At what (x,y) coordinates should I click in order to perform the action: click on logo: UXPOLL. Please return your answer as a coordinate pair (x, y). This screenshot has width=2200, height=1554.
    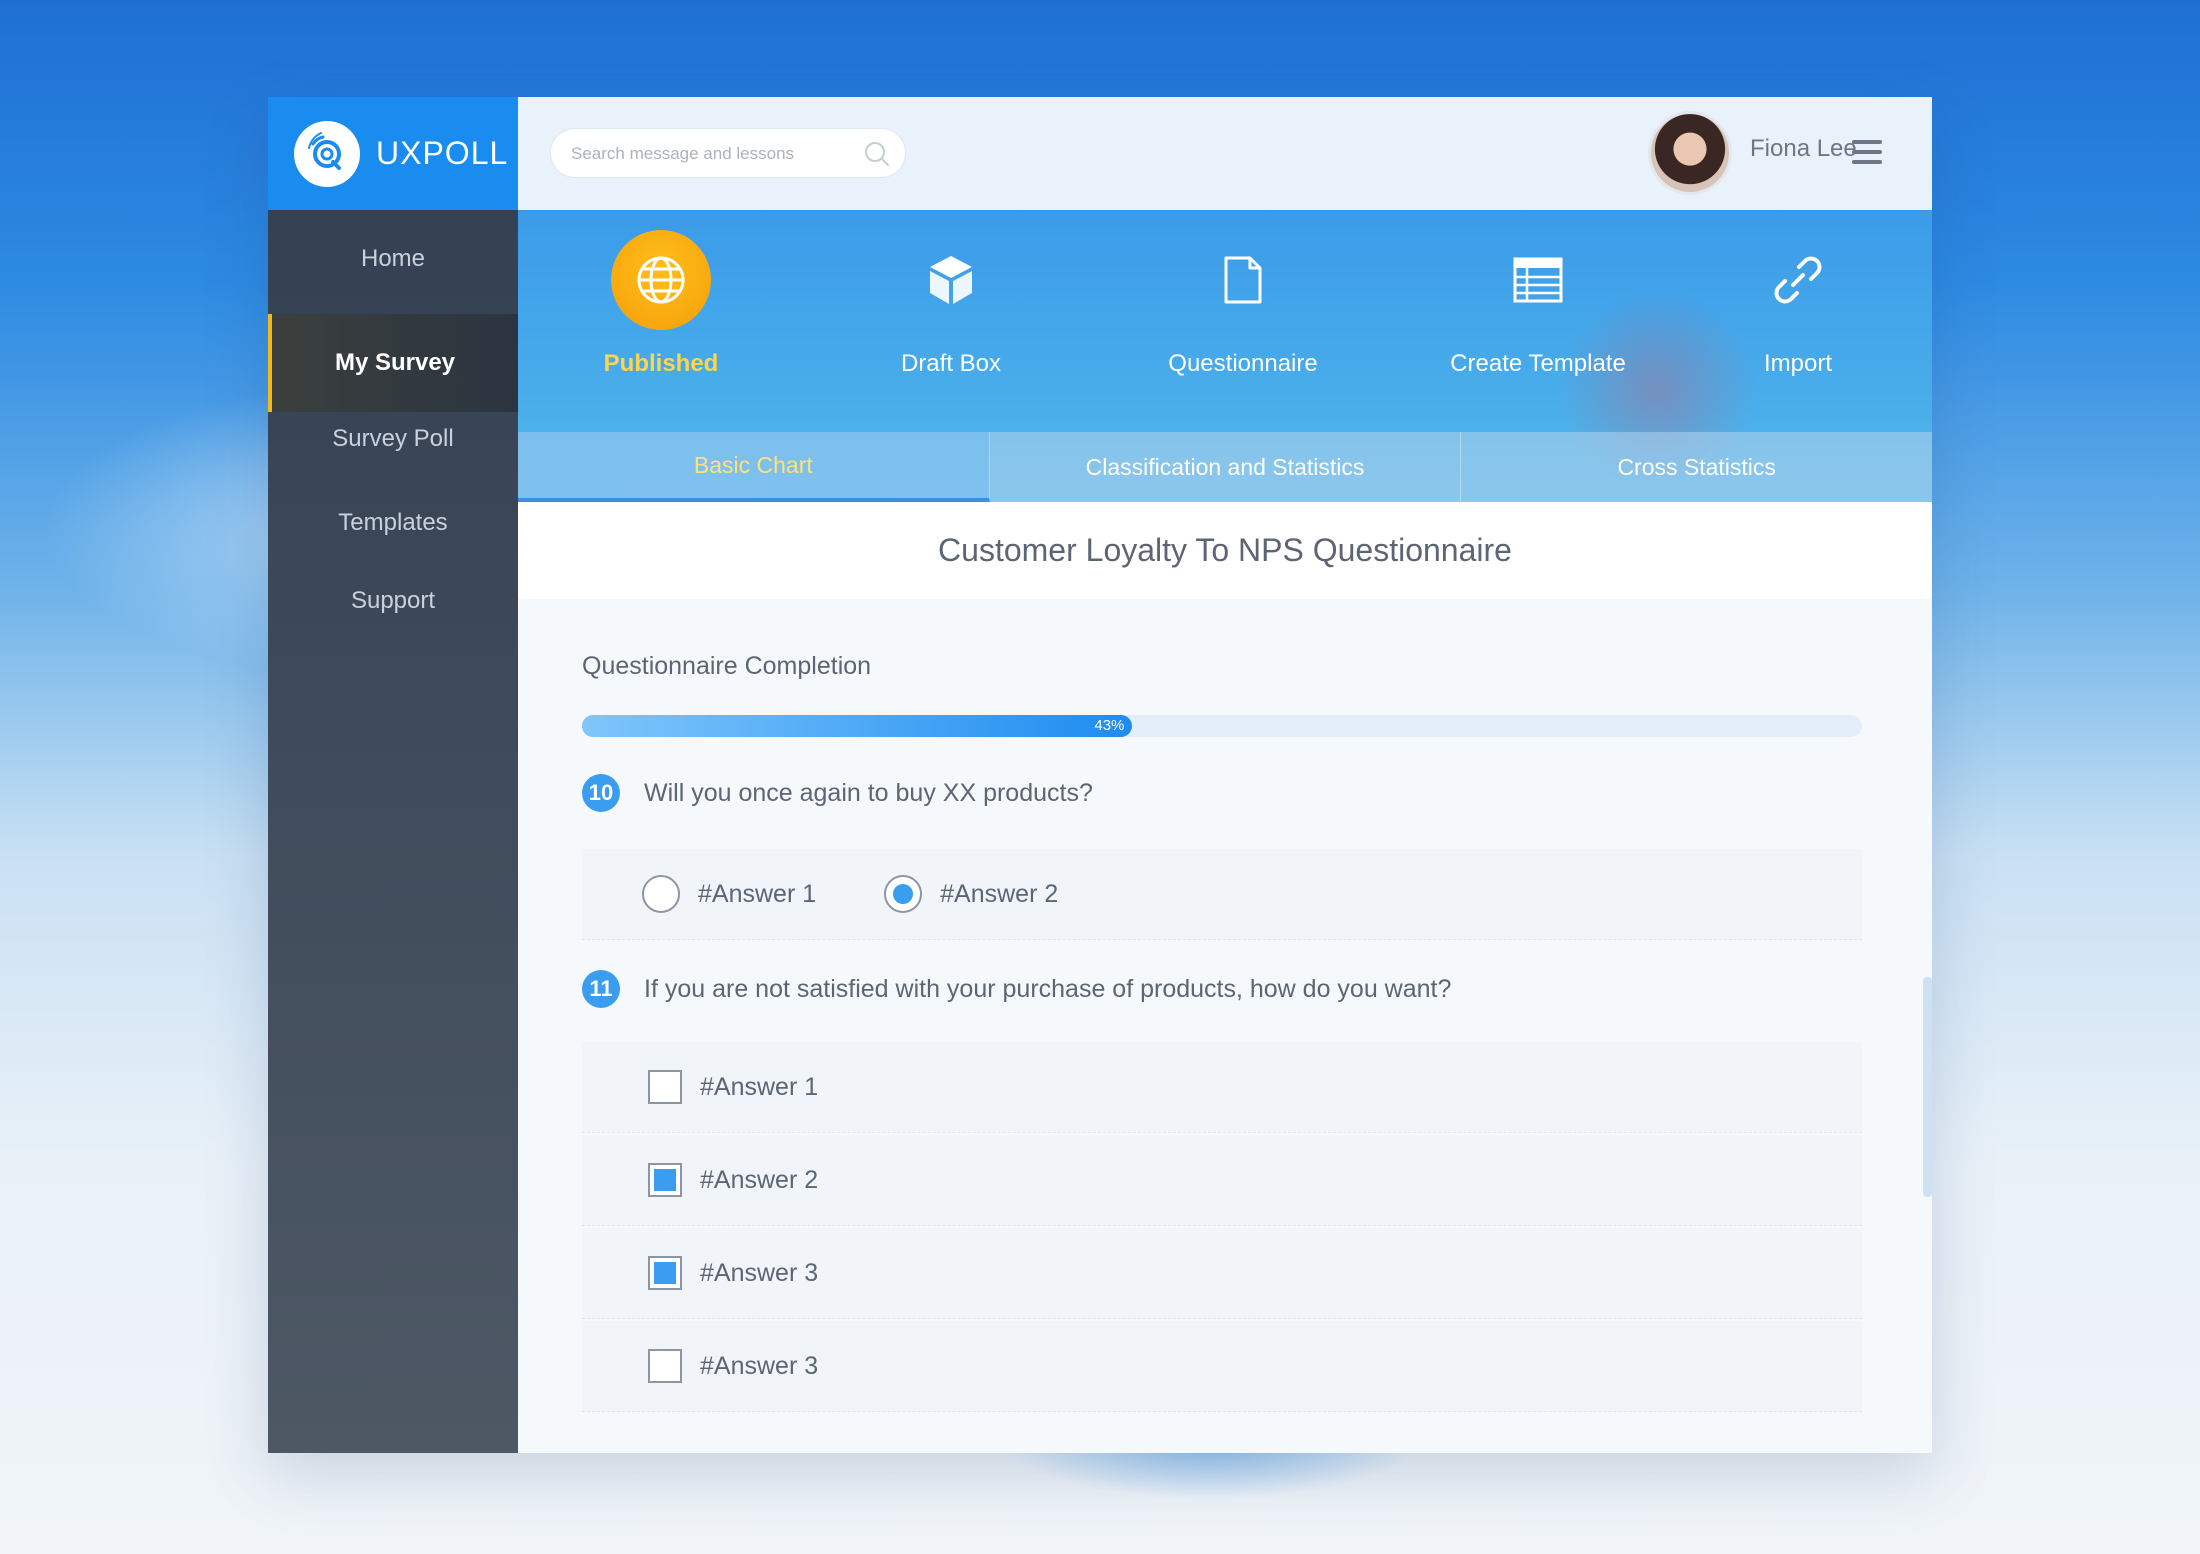
    Looking at the image, I should click on (393, 153).